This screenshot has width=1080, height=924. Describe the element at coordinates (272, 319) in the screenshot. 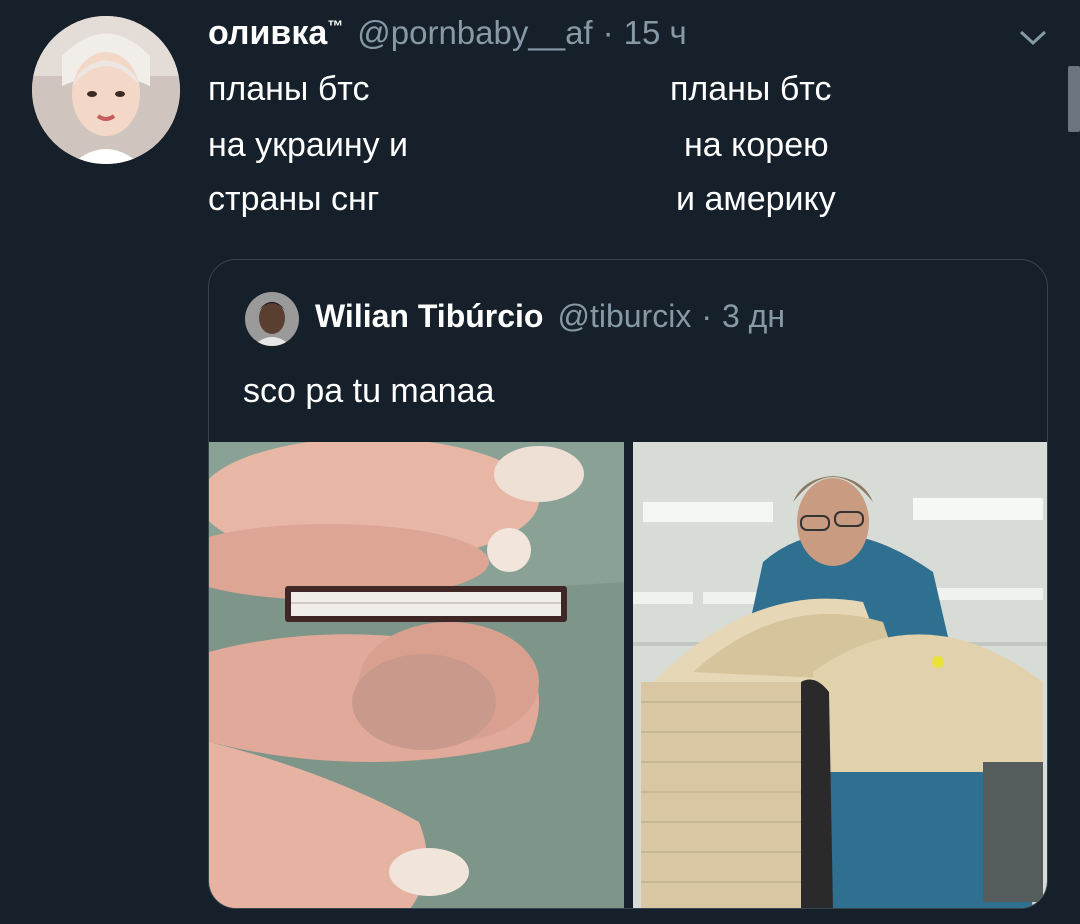

I see `quoted-author-avatar` at that location.